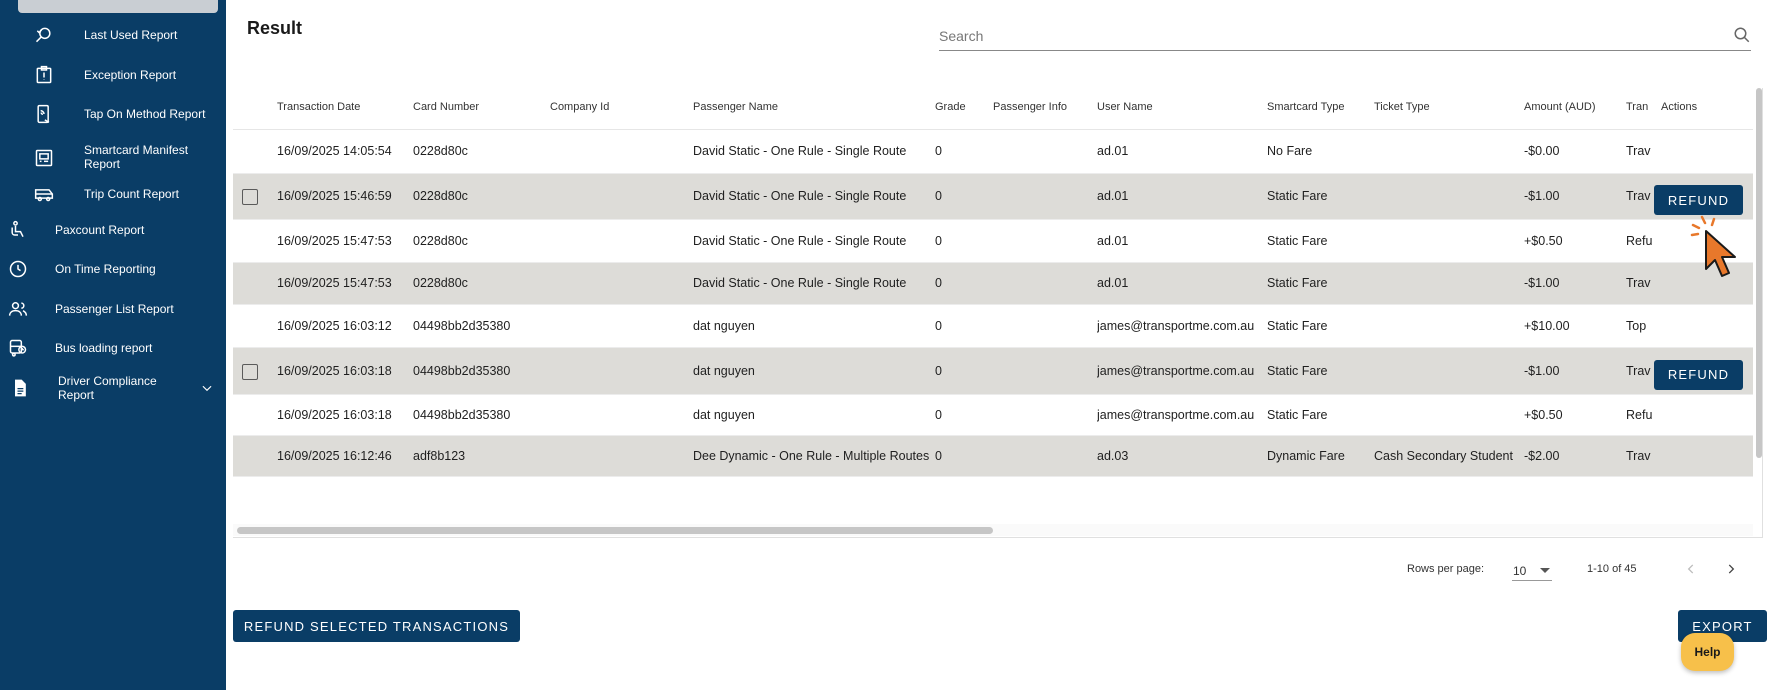 The image size is (1772, 690). What do you see at coordinates (950, 107) in the screenshot?
I see `column-header-grade: Grade` at bounding box center [950, 107].